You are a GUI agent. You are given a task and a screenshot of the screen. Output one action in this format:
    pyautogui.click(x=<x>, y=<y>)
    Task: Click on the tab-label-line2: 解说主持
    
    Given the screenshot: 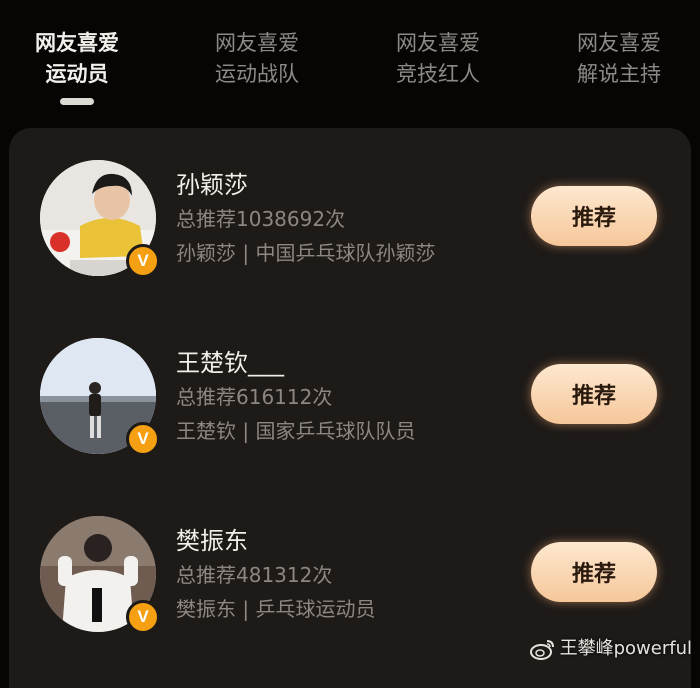 What is the action you would take?
    pyautogui.click(x=619, y=74)
    